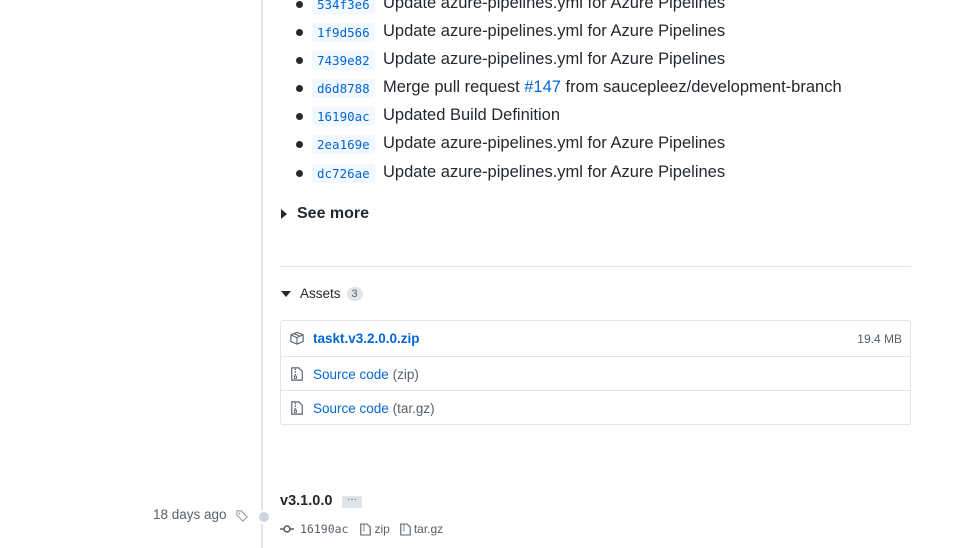  I want to click on release-meta: 16190ac zip tar.gz, so click(366, 529).